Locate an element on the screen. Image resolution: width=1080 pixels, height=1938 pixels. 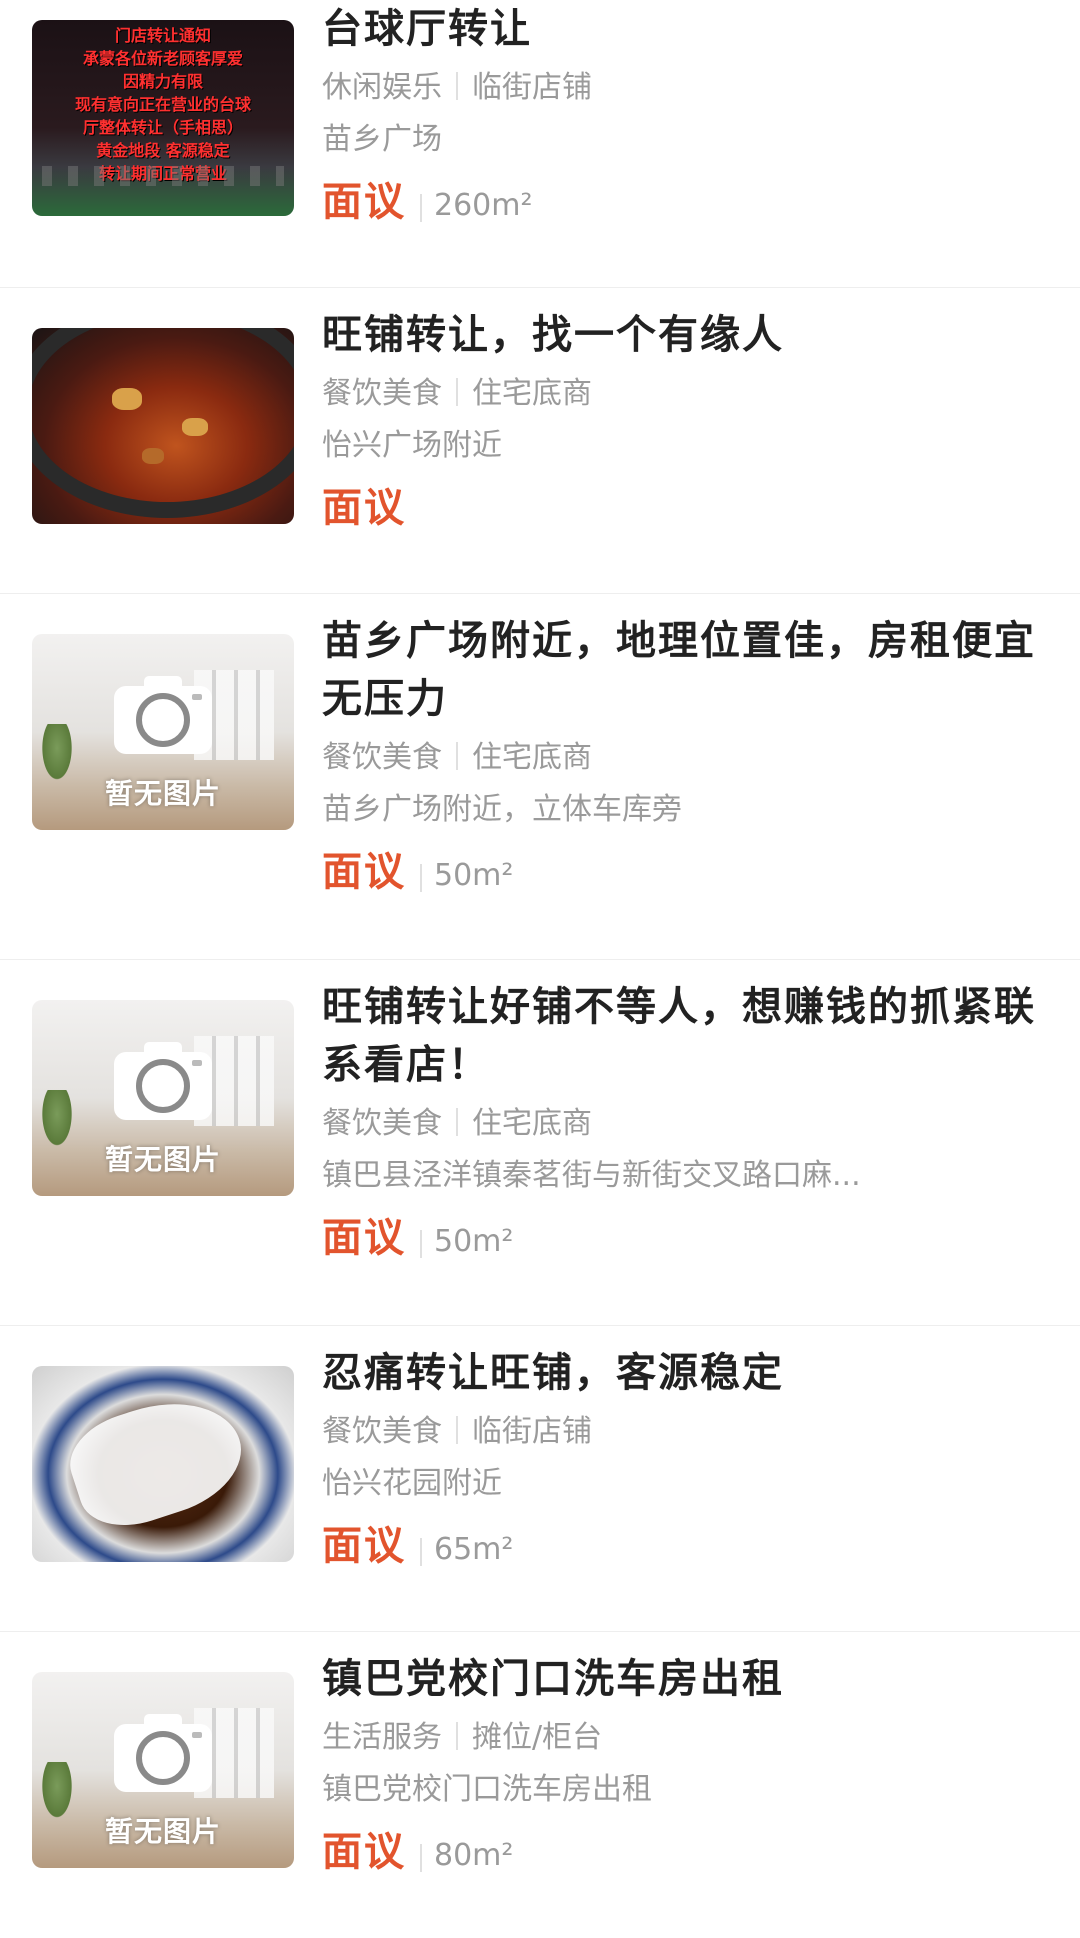
listing-address: 苗乡广场附近，立体车库旁 is located at coordinates (502, 809).